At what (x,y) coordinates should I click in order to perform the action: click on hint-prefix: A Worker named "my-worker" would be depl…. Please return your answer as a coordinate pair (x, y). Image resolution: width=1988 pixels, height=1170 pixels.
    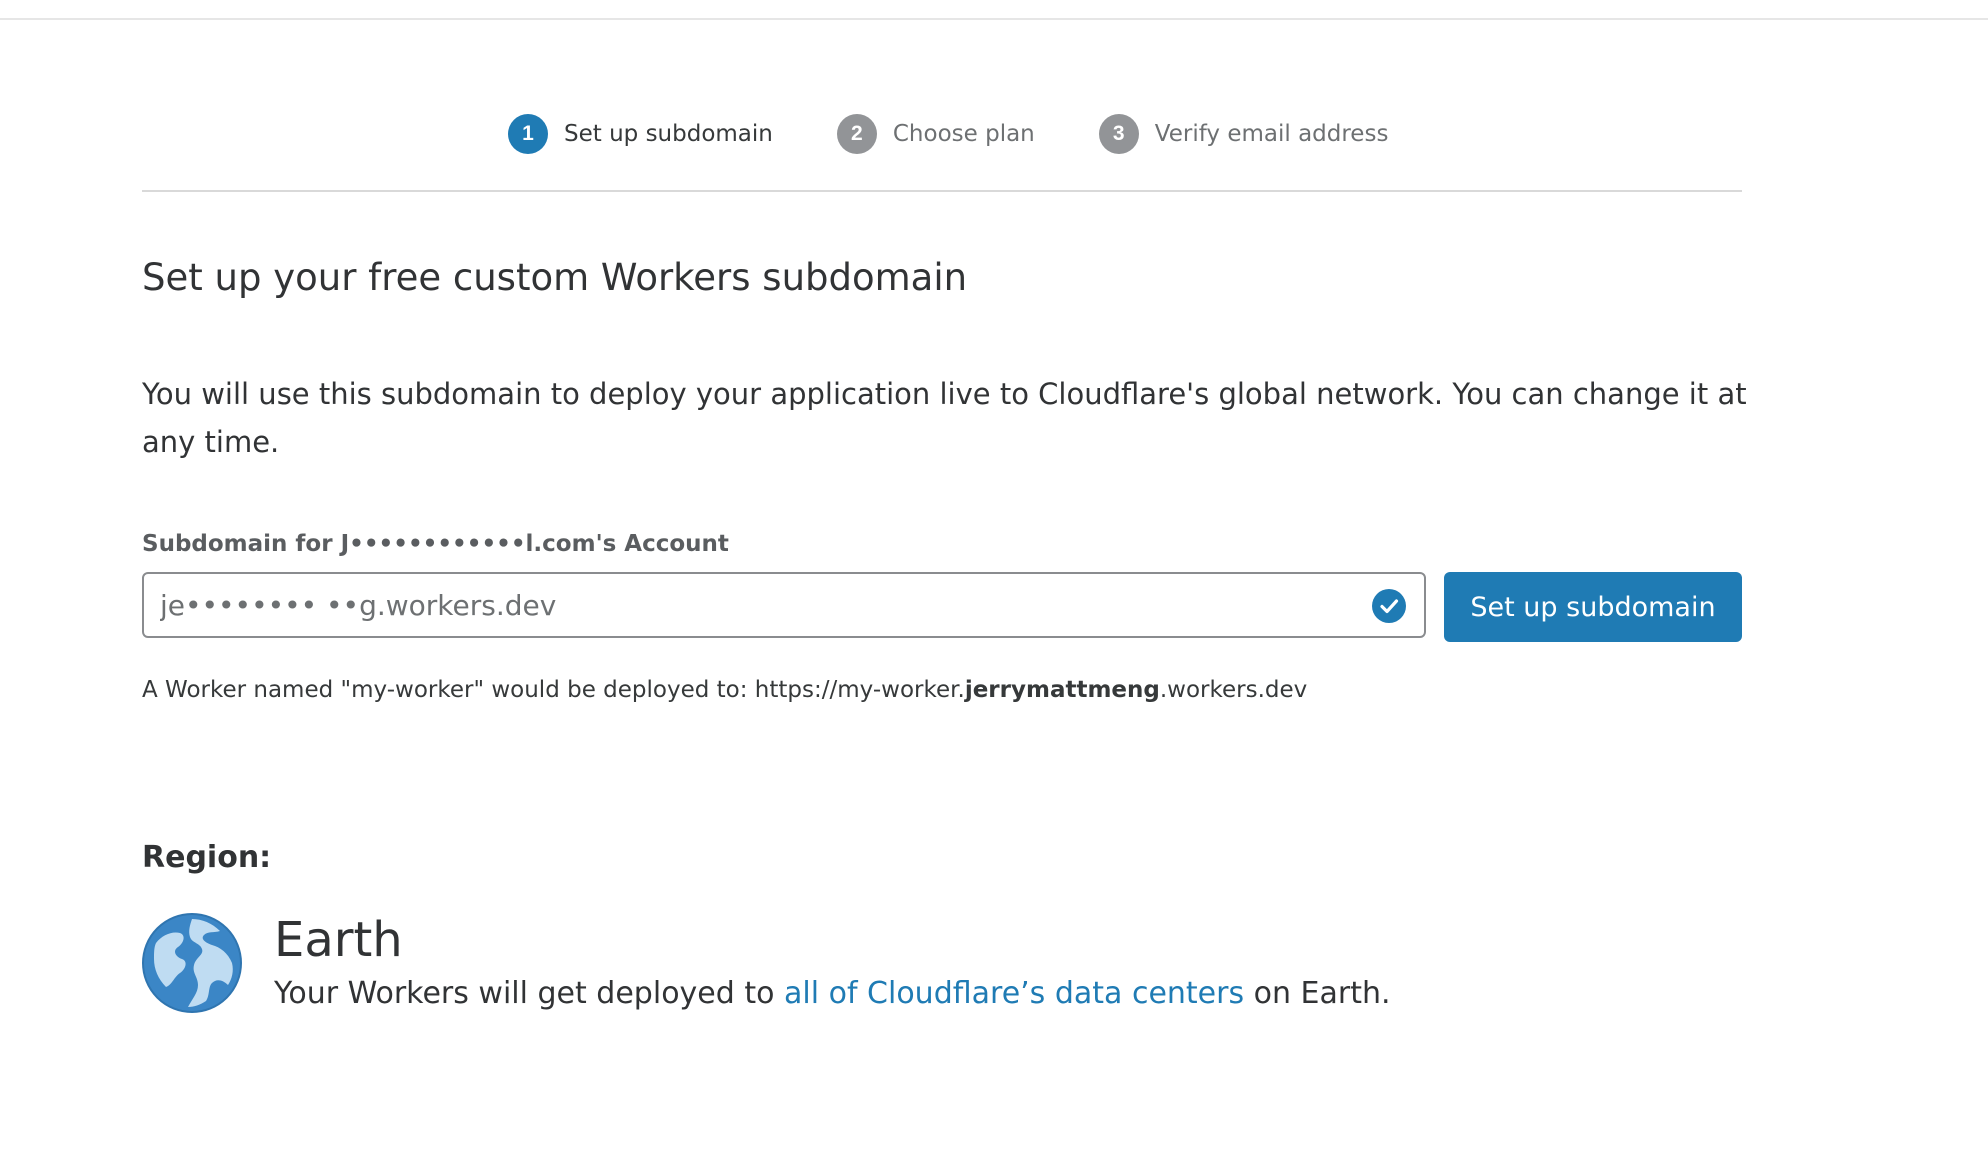
    Looking at the image, I should click on (553, 690).